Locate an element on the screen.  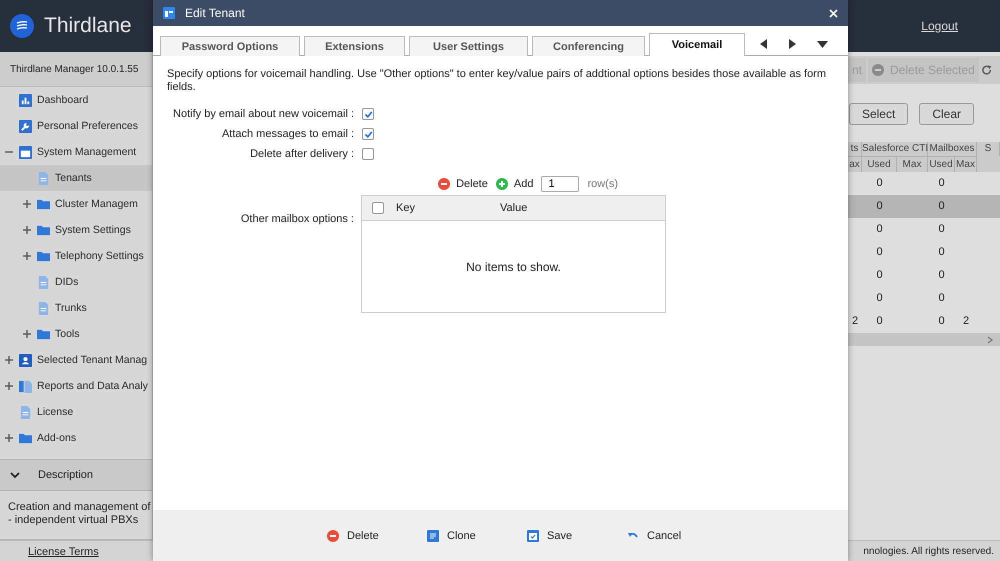
footer-button: Cancel is located at coordinates (677, 536).